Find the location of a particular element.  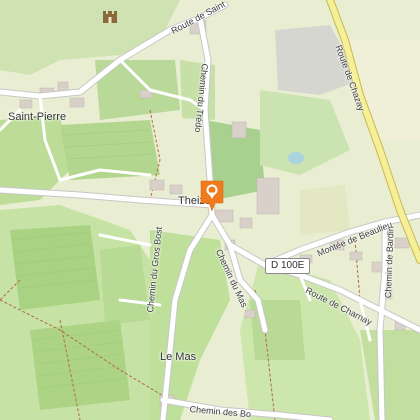

place-label-saint-pierre: Saint-Pierre is located at coordinates (37, 117).